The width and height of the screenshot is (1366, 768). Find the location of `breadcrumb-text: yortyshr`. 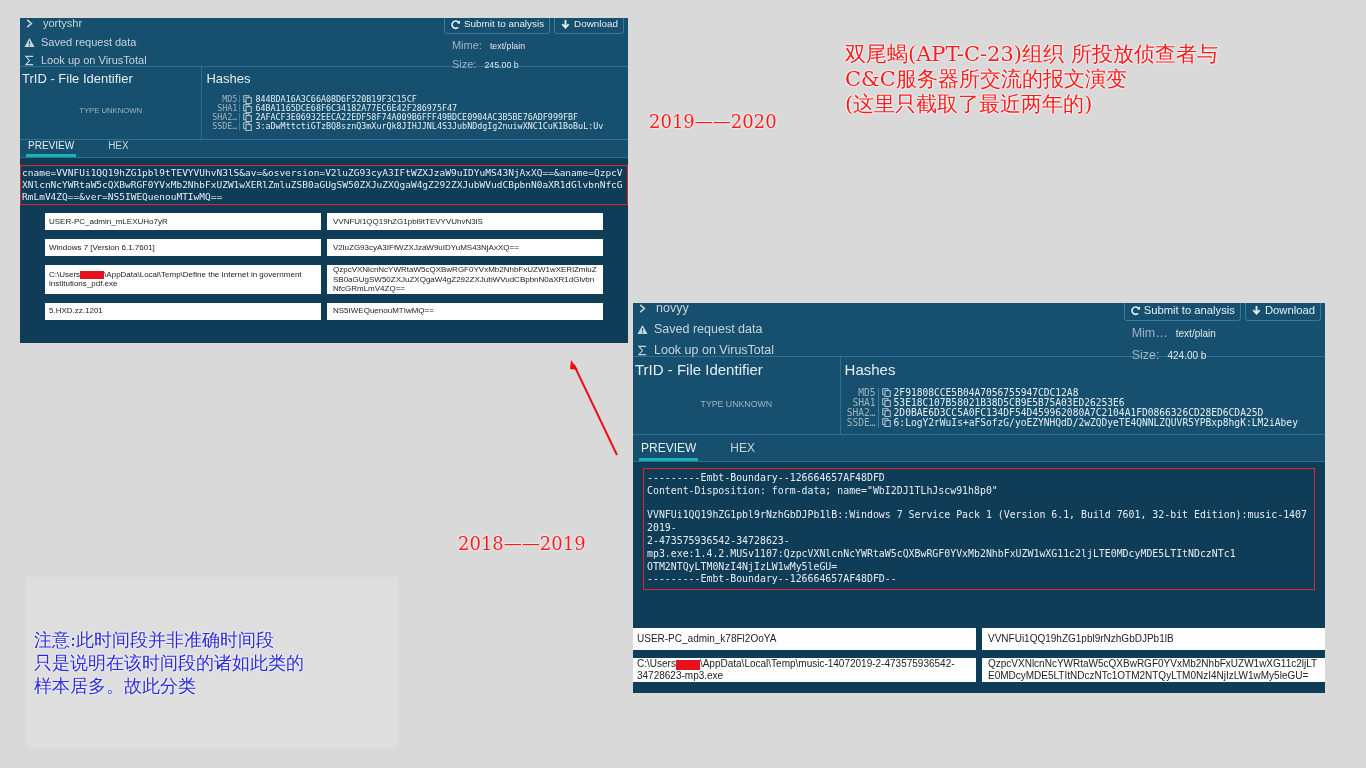

breadcrumb-text: yortyshr is located at coordinates (63, 25).